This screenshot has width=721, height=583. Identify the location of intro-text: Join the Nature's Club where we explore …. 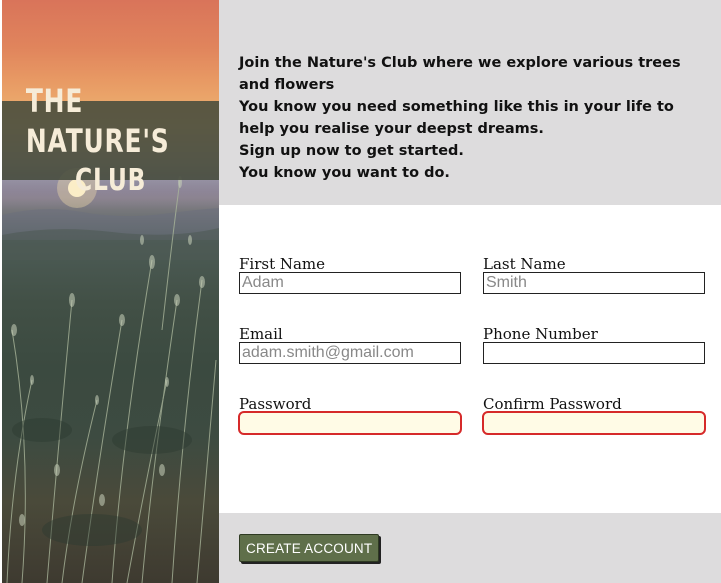
(474, 118).